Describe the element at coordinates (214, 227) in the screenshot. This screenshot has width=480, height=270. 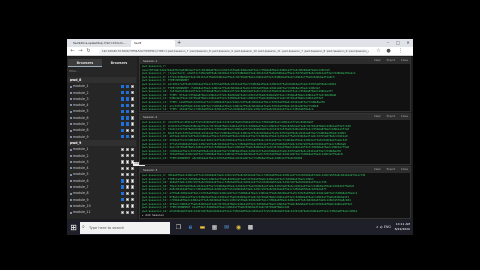
I see `store-icon: ▦` at that location.